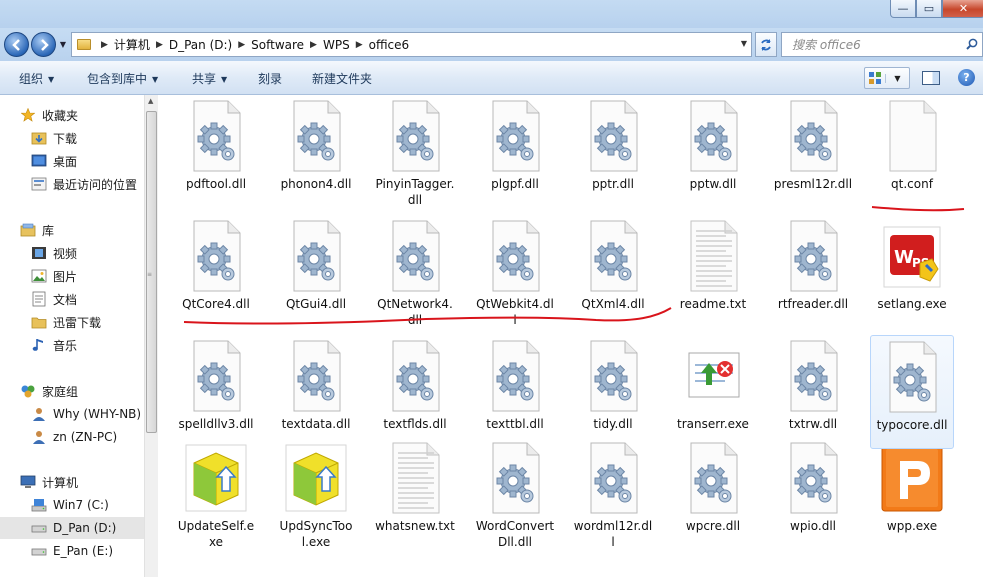  I want to click on nav-homegroup-zn: zn (ZN-PC), so click(72, 437).